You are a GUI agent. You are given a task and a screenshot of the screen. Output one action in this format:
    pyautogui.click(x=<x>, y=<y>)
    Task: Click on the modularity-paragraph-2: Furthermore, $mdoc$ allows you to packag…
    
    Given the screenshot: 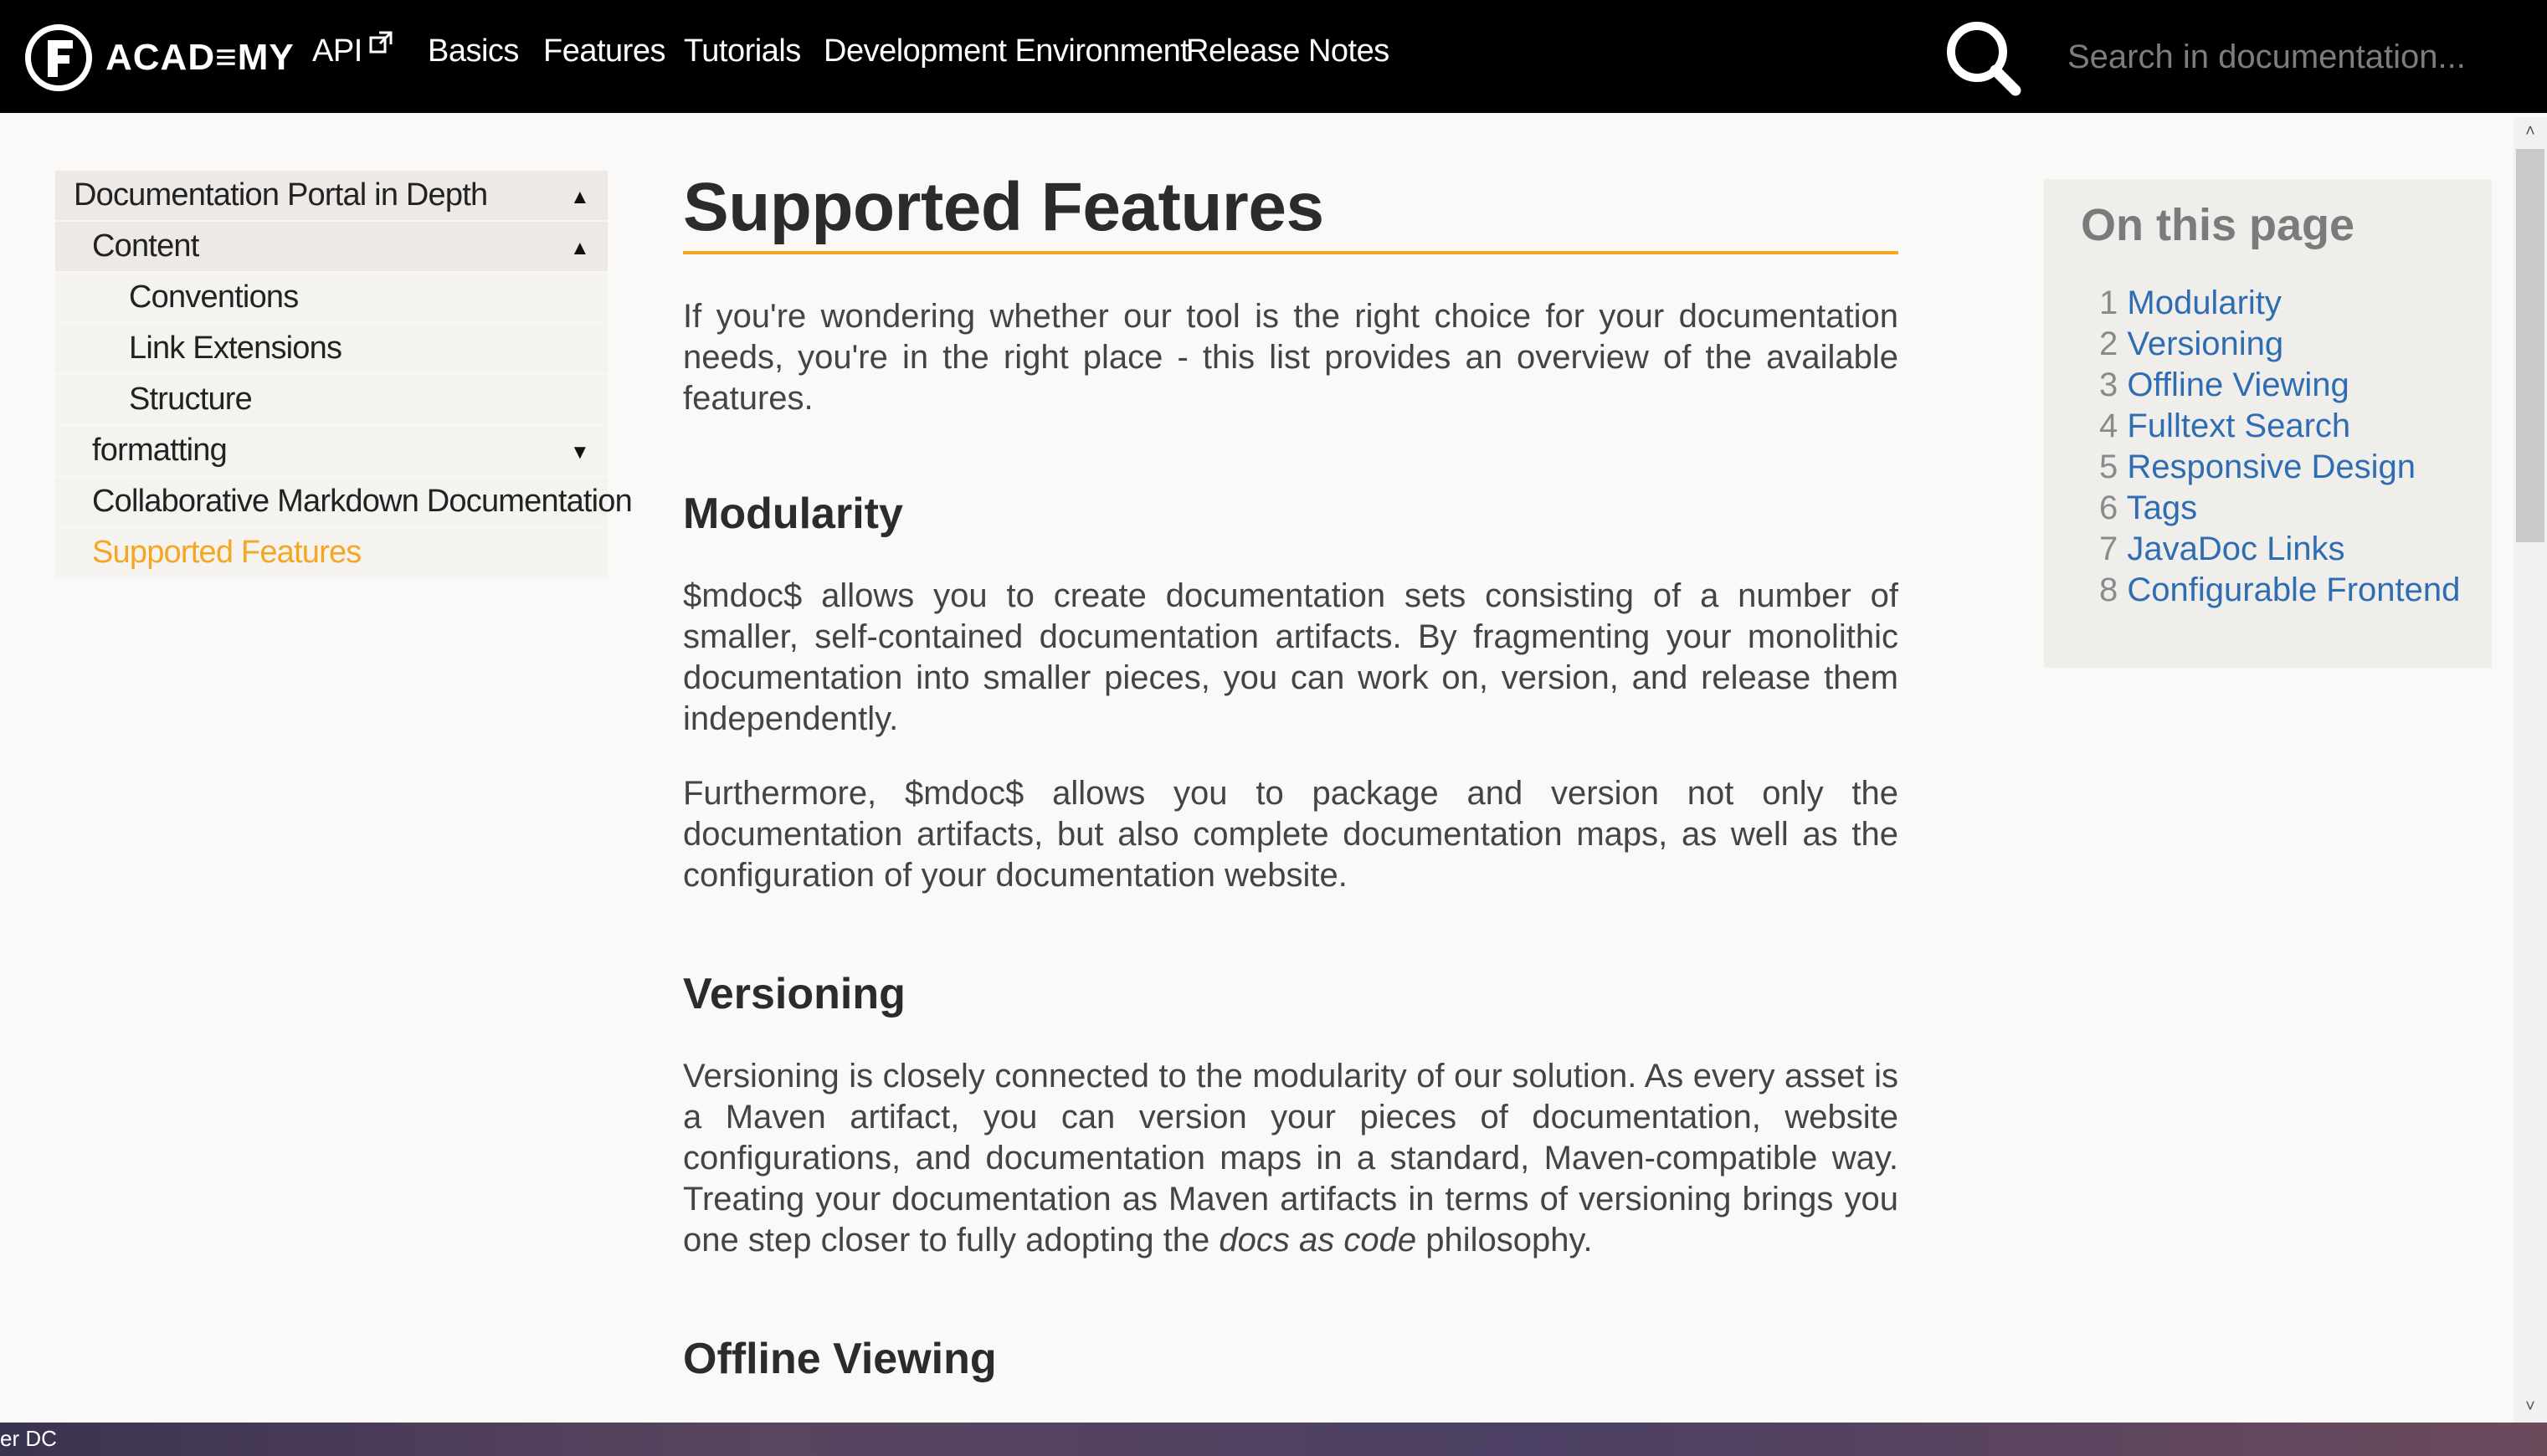 What is the action you would take?
    pyautogui.click(x=1290, y=834)
    